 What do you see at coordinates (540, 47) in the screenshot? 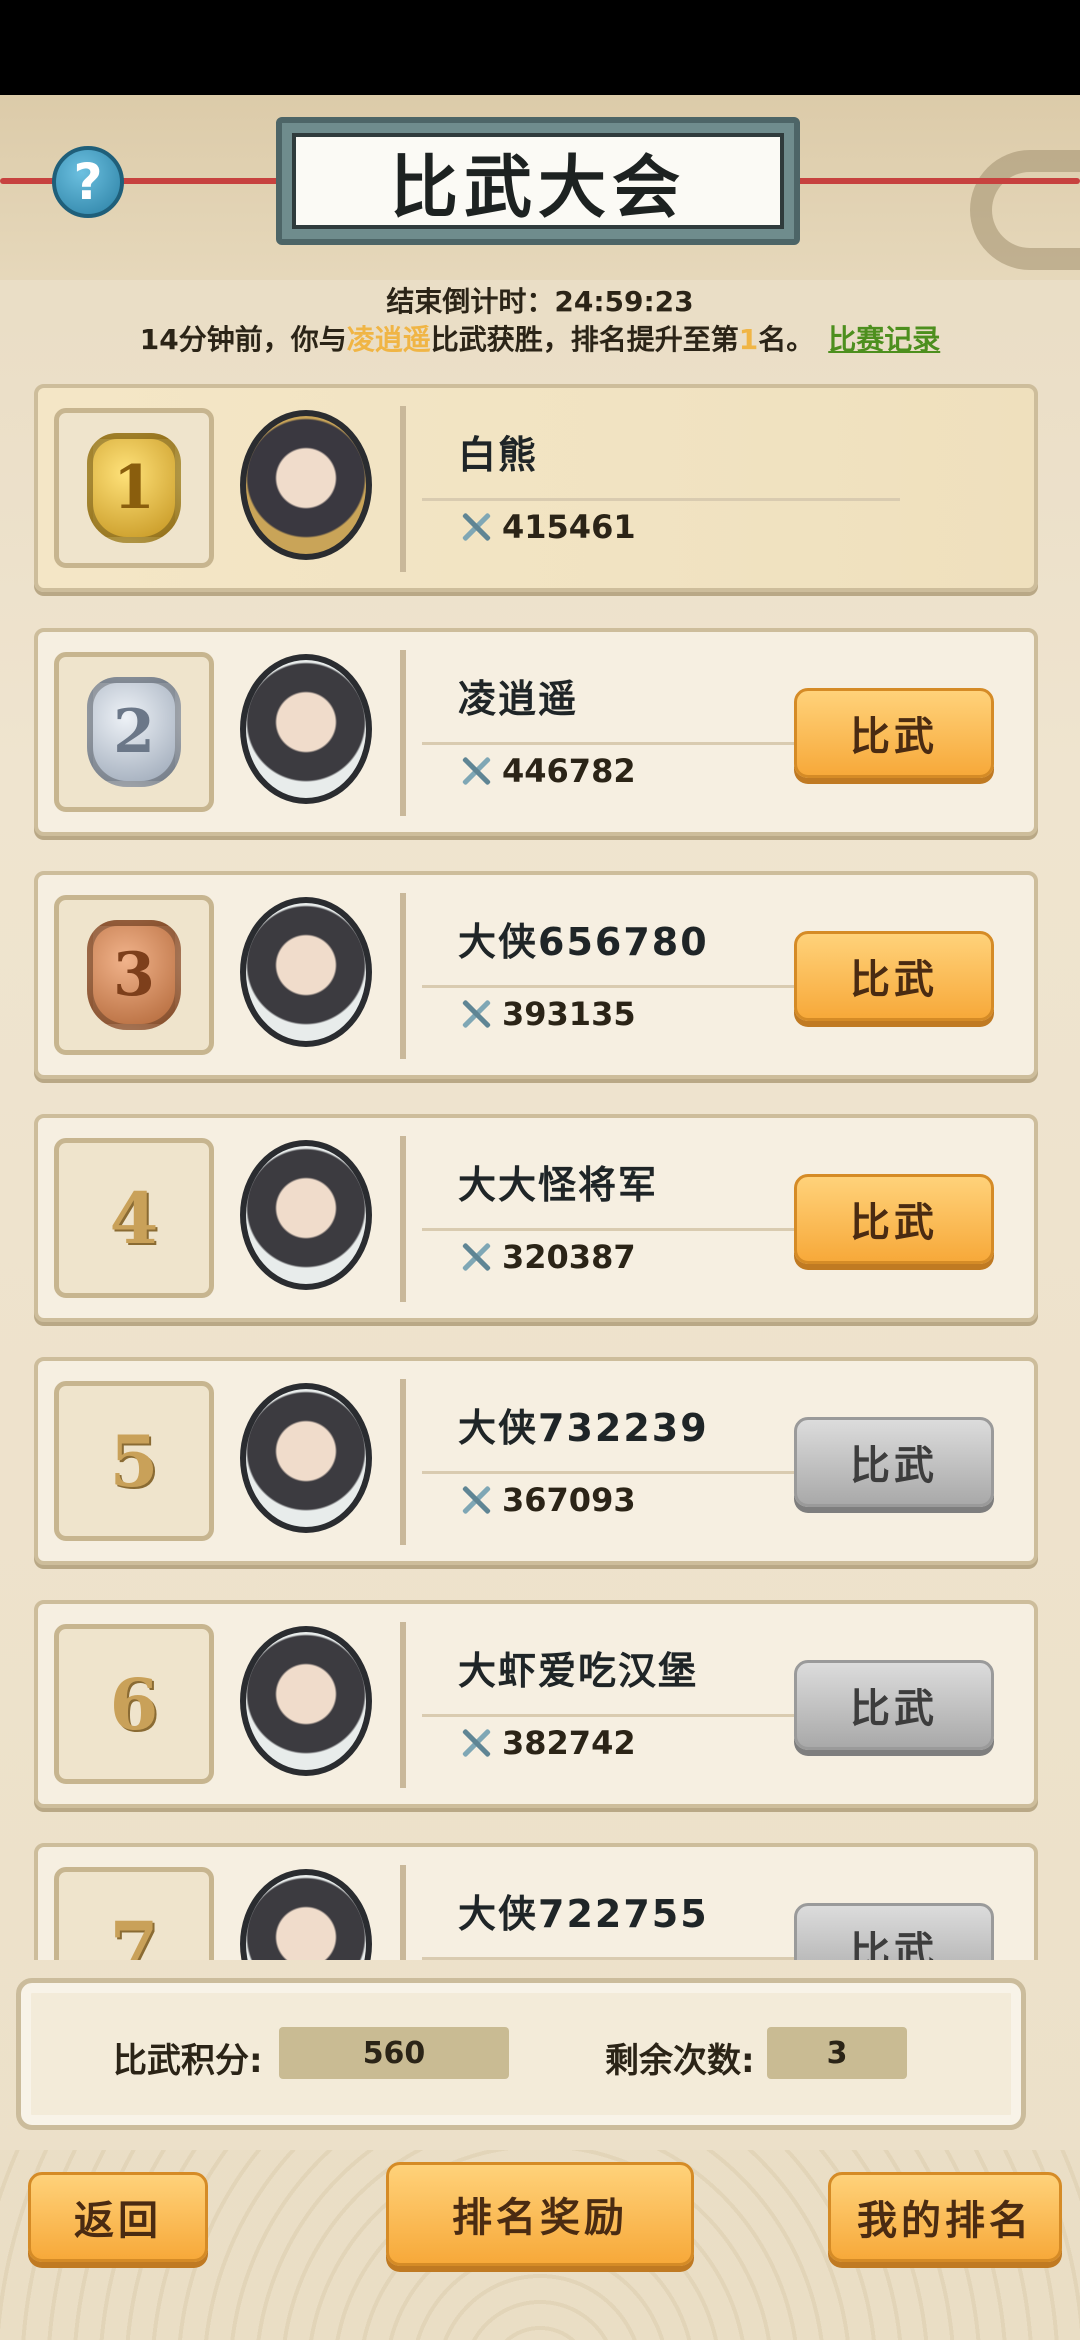
I see `status-bar` at bounding box center [540, 47].